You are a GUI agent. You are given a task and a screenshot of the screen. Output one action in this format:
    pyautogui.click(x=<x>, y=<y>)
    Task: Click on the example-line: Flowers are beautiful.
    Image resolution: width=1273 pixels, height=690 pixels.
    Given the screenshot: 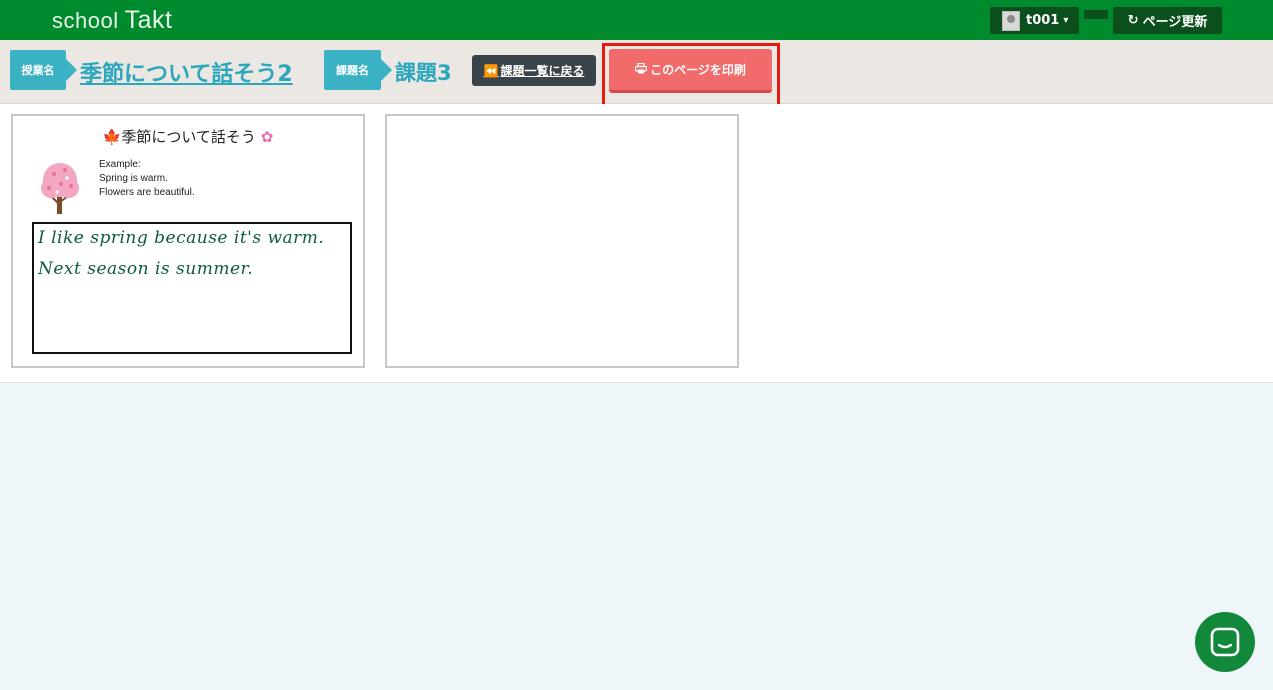 What is the action you would take?
    pyautogui.click(x=147, y=192)
    